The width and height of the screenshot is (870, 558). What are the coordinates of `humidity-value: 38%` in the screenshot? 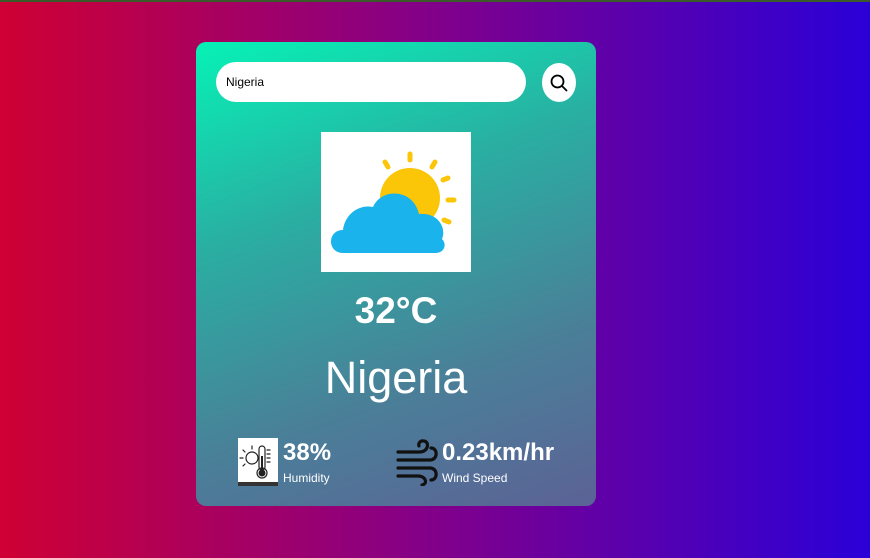 It's located at (307, 452).